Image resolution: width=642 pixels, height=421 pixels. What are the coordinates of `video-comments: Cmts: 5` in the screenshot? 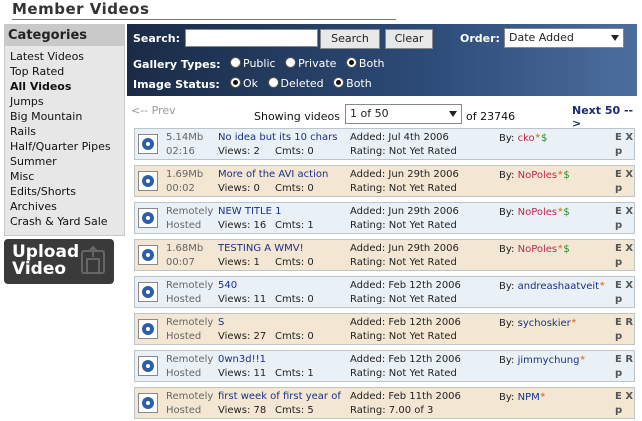 It's located at (294, 410).